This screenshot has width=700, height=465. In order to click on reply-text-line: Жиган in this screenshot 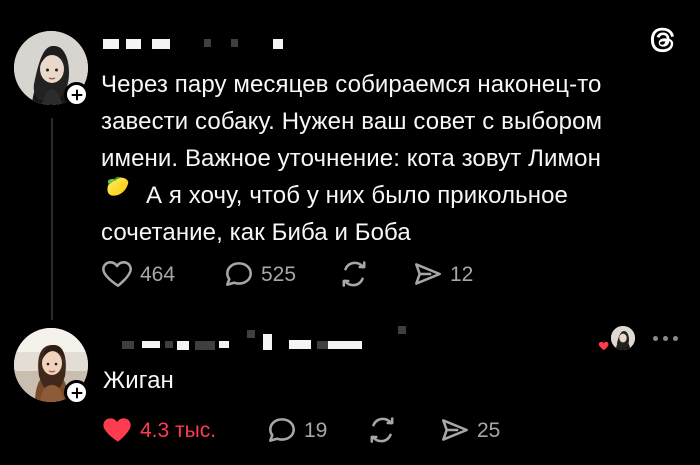, I will do `click(138, 380)`.